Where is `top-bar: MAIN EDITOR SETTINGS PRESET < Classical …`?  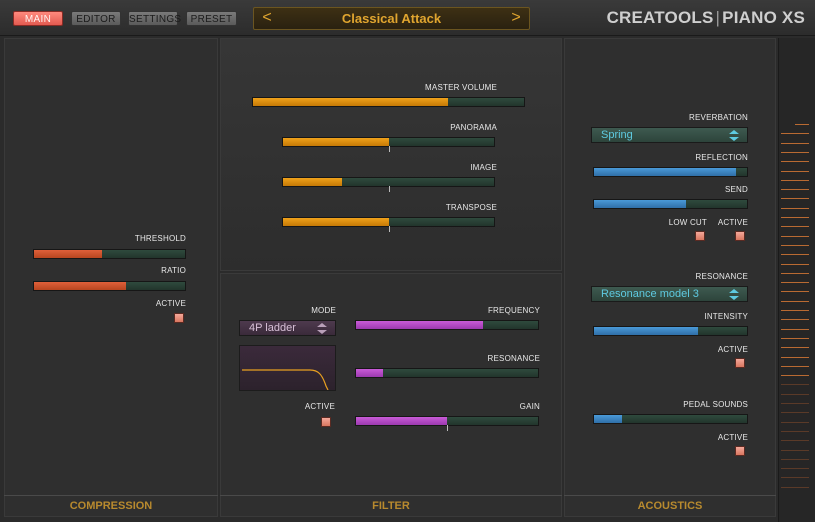 top-bar: MAIN EDITOR SETTINGS PRESET < Classical … is located at coordinates (407, 18).